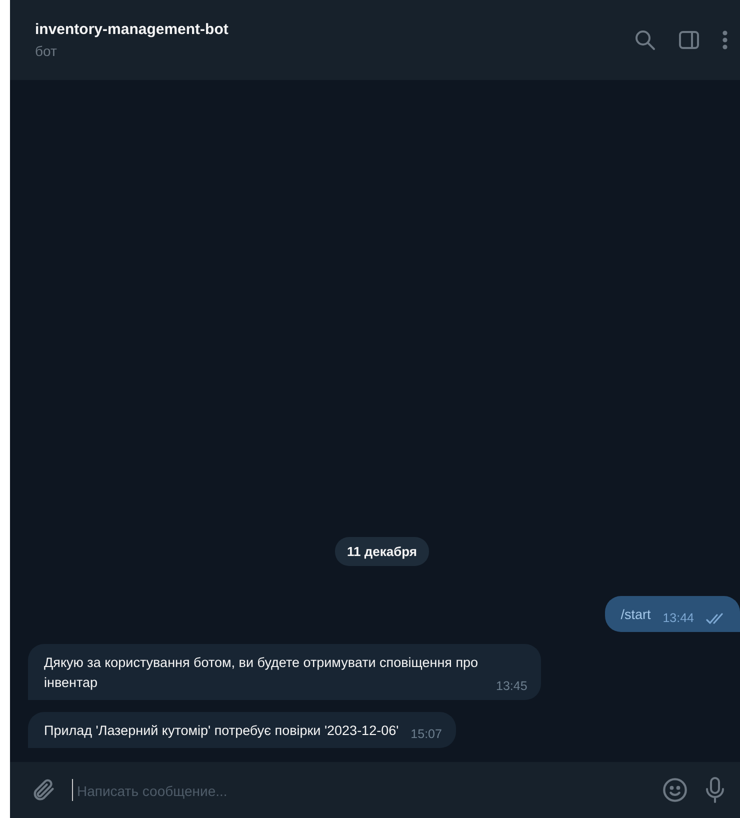 This screenshot has height=818, width=740. What do you see at coordinates (689, 40) in the screenshot?
I see `sidebar-toggle-icon` at bounding box center [689, 40].